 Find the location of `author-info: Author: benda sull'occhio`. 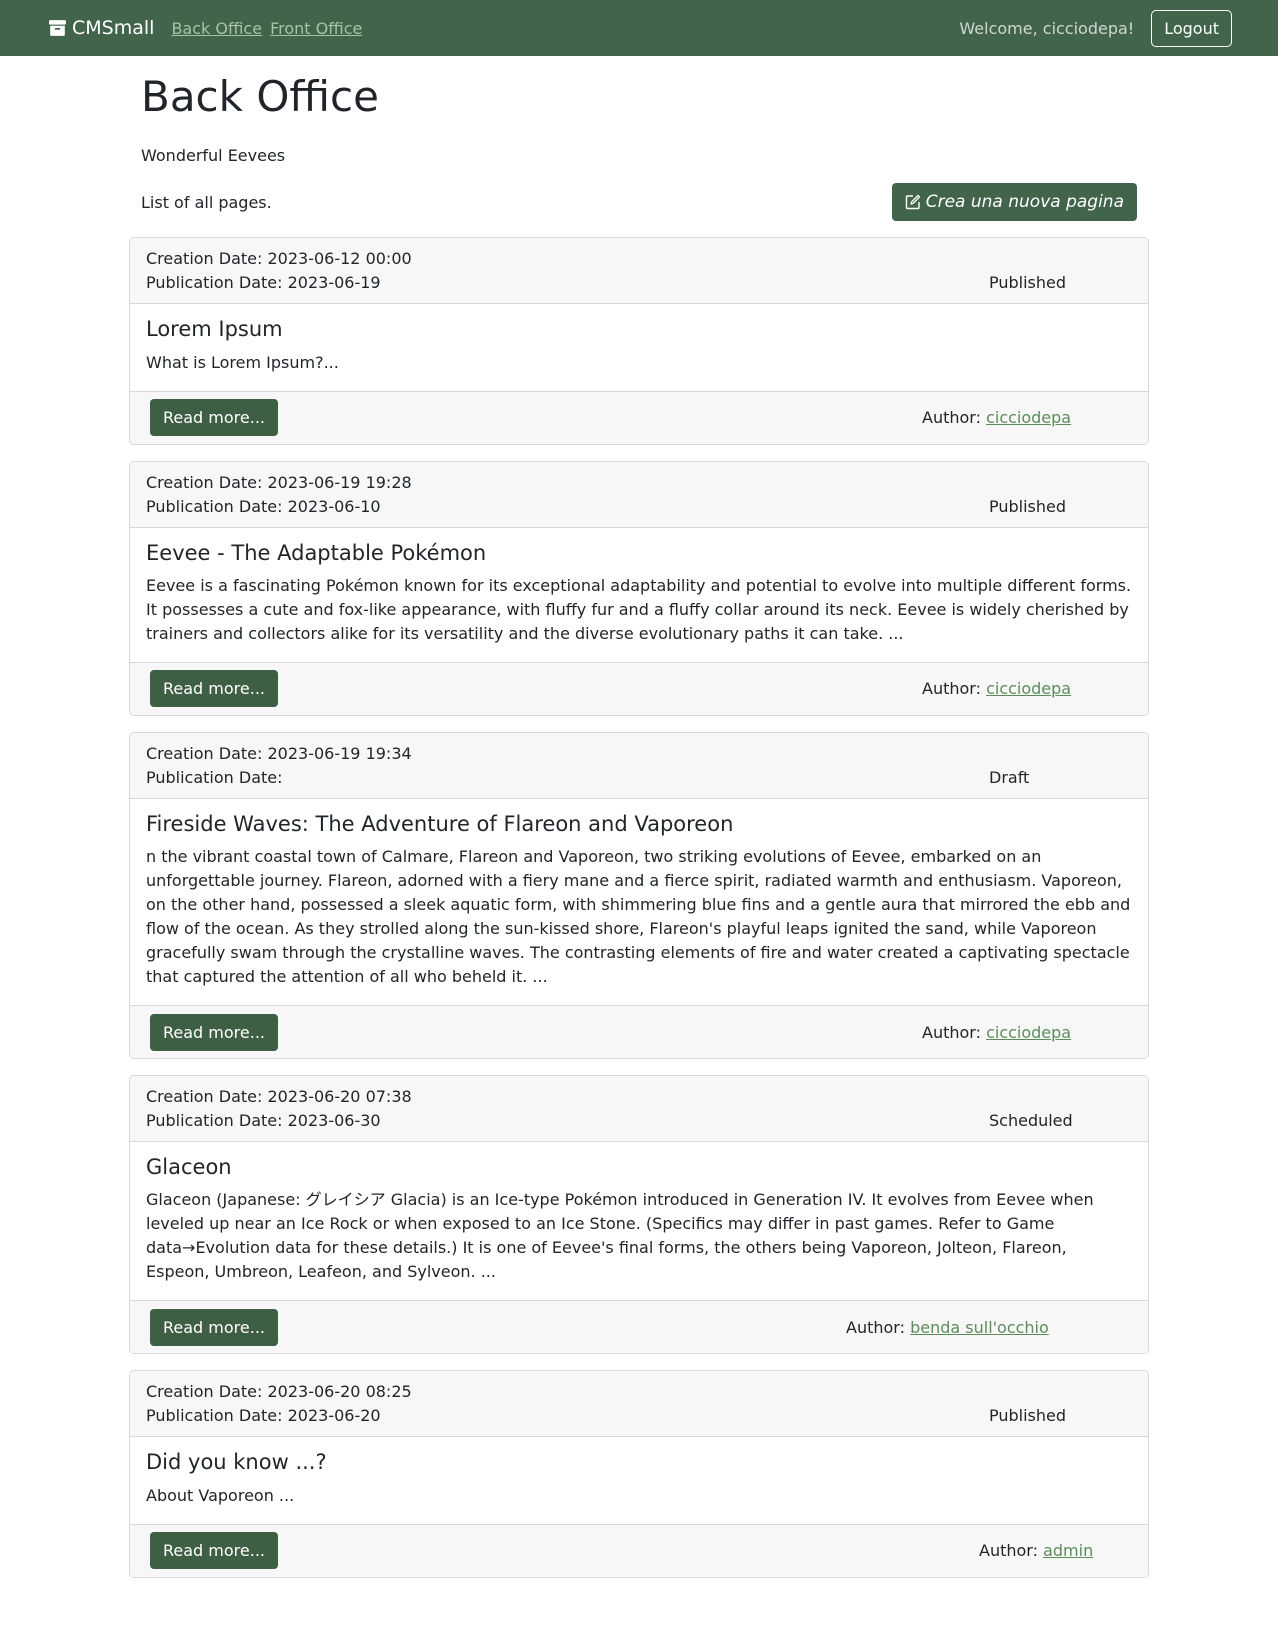

author-info: Author: benda sull'occhio is located at coordinates (947, 1327).